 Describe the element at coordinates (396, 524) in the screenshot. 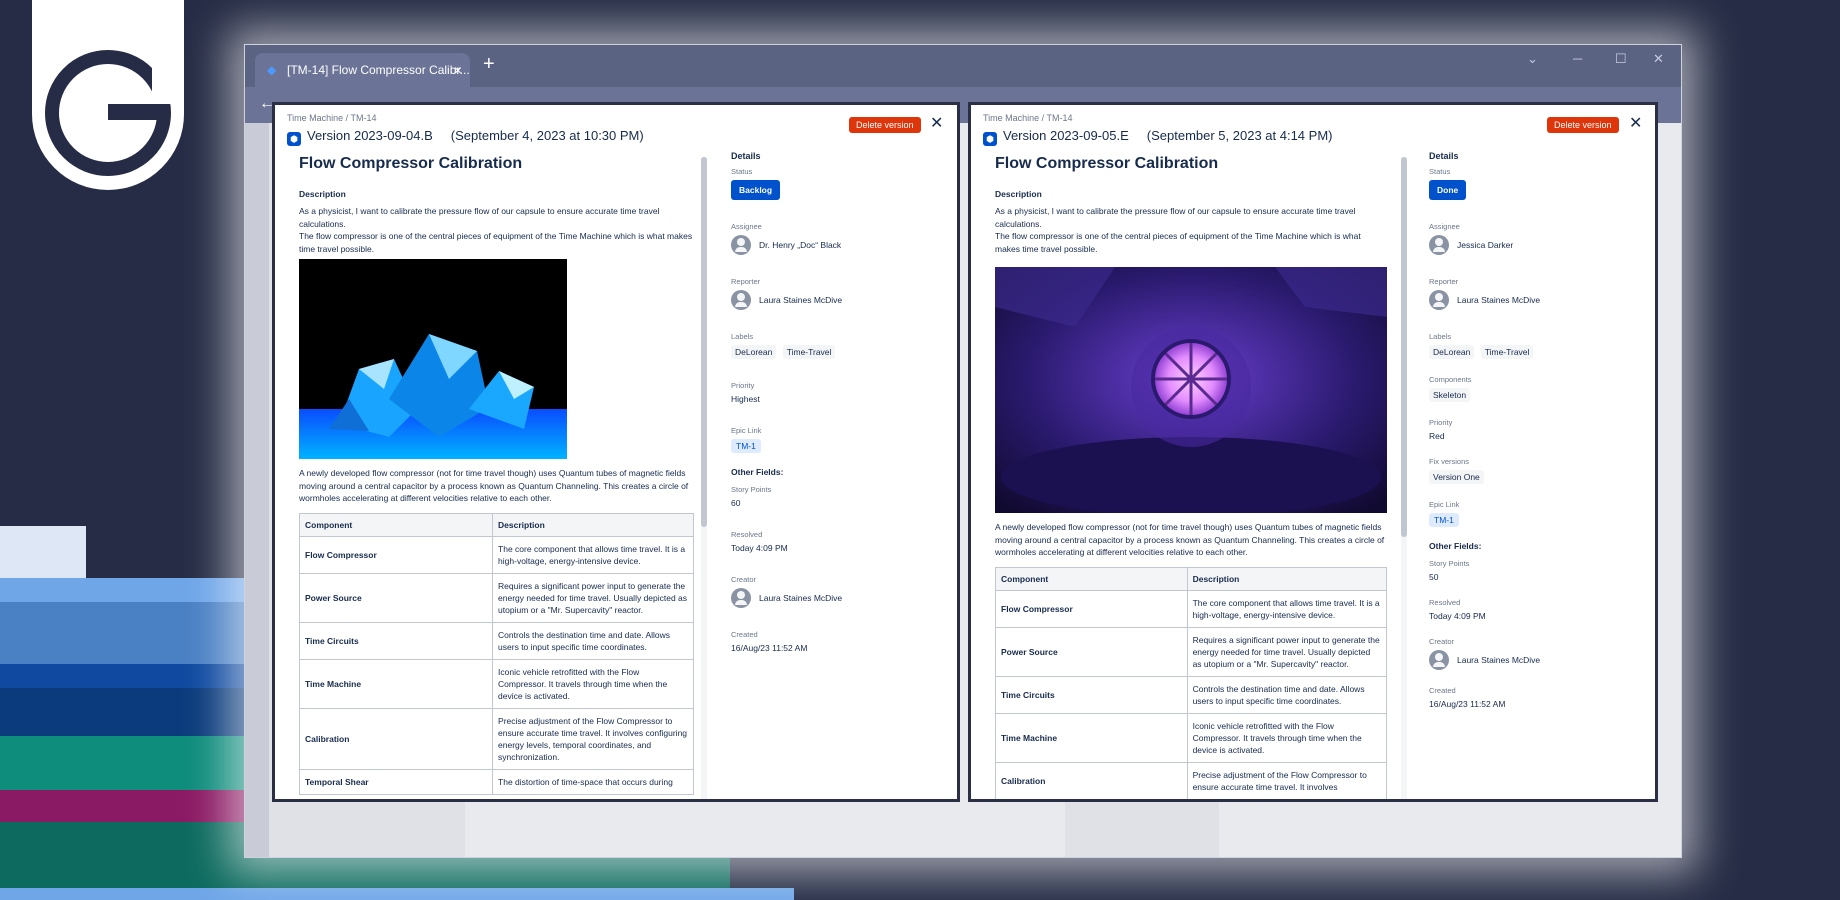

I see `table-header: Component` at that location.